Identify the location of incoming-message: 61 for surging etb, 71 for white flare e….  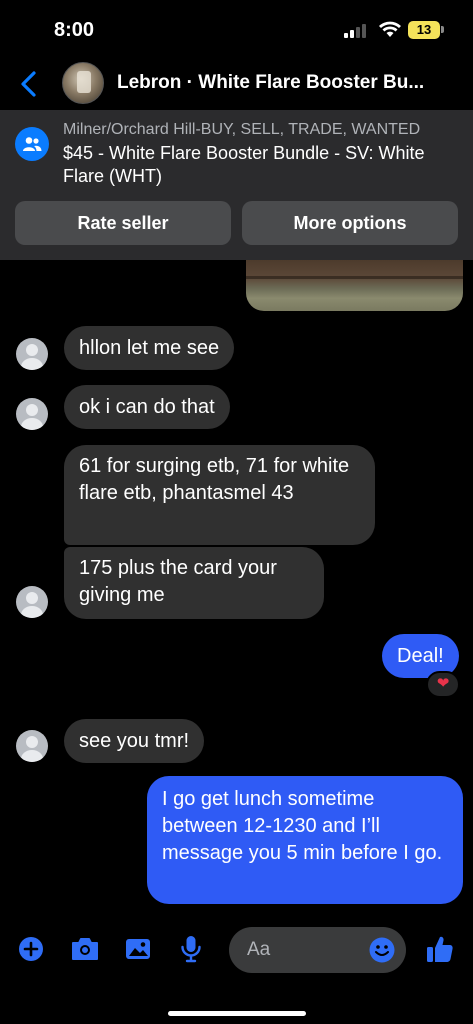
(219, 495).